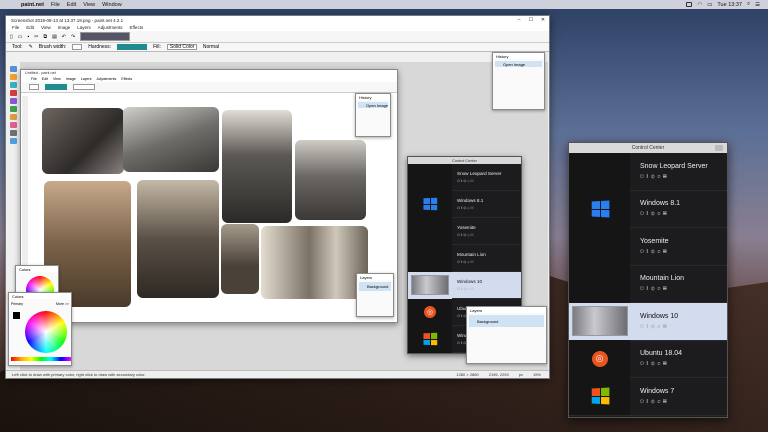 The width and height of the screenshot is (768, 432). I want to click on paste-icon: ▤, so click(54, 37).